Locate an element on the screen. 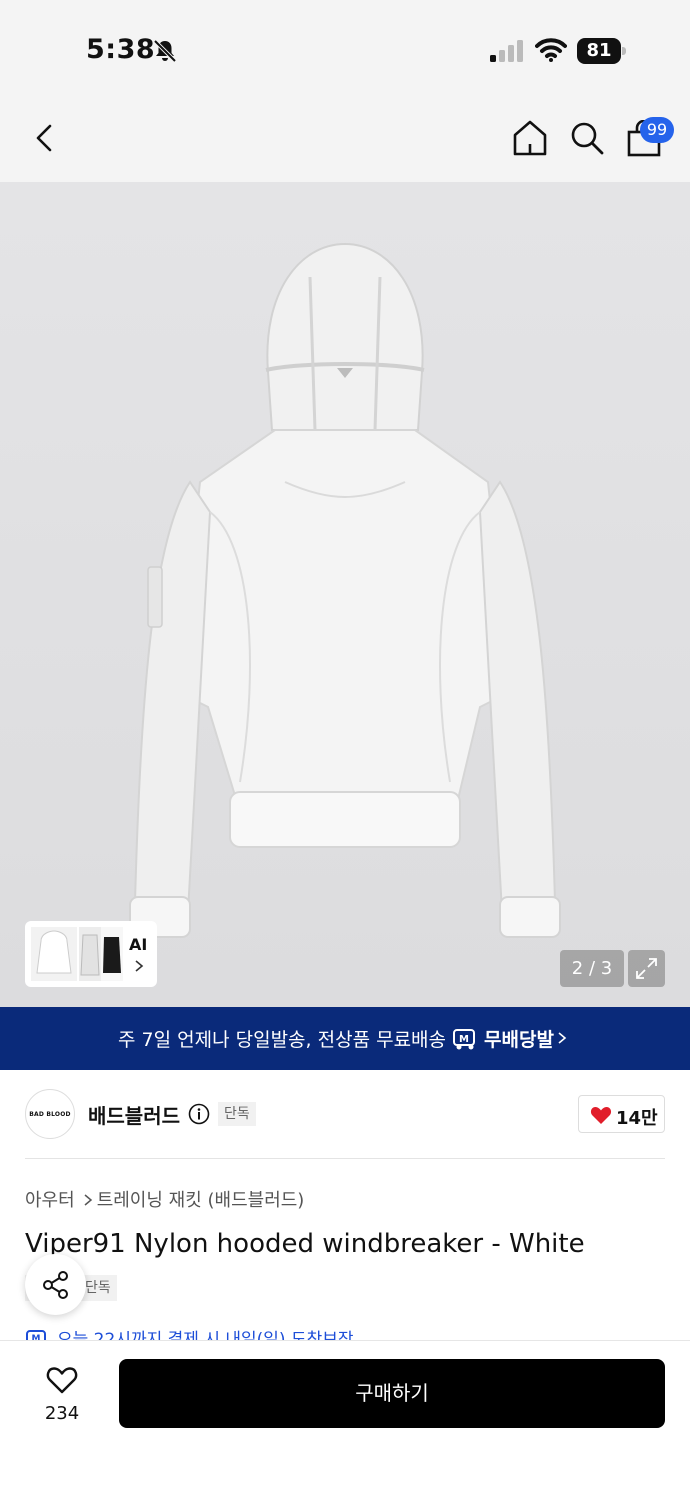 The width and height of the screenshot is (690, 1500). bottom-action-bar: 234 구매하기 is located at coordinates (345, 1420).